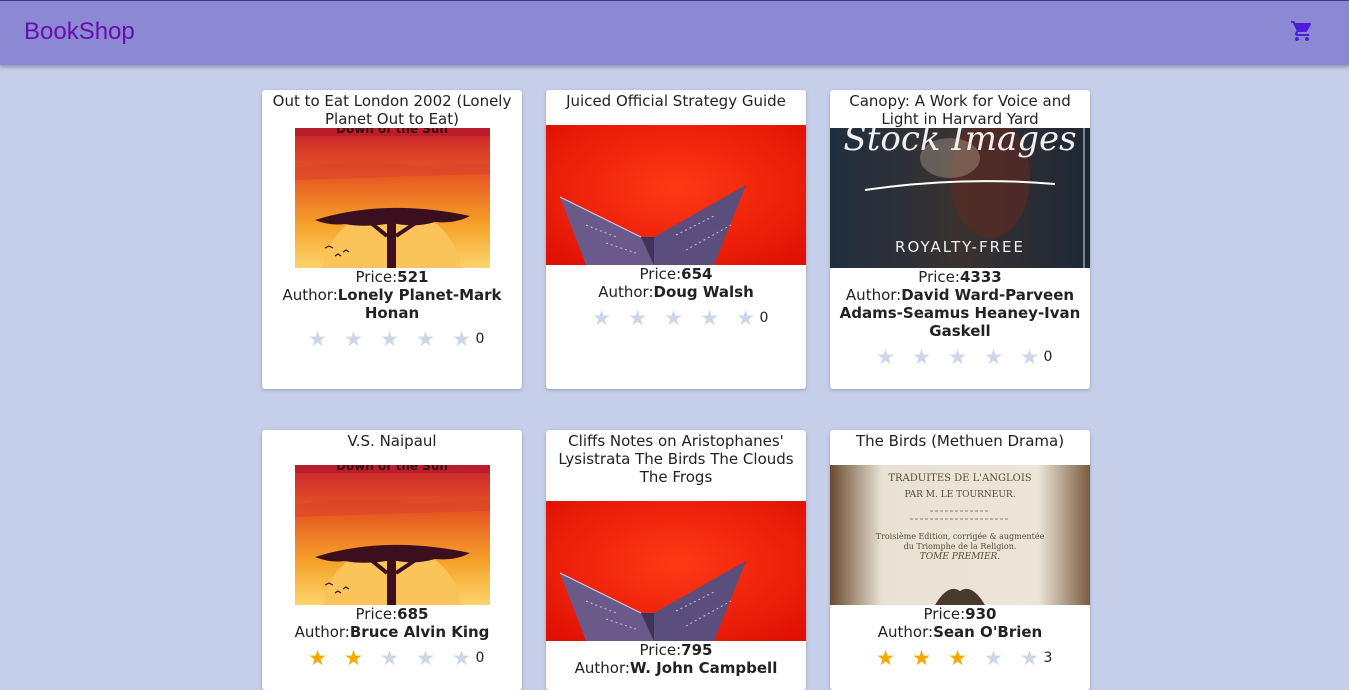  Describe the element at coordinates (697, 650) in the screenshot. I see `price-value: 795` at that location.